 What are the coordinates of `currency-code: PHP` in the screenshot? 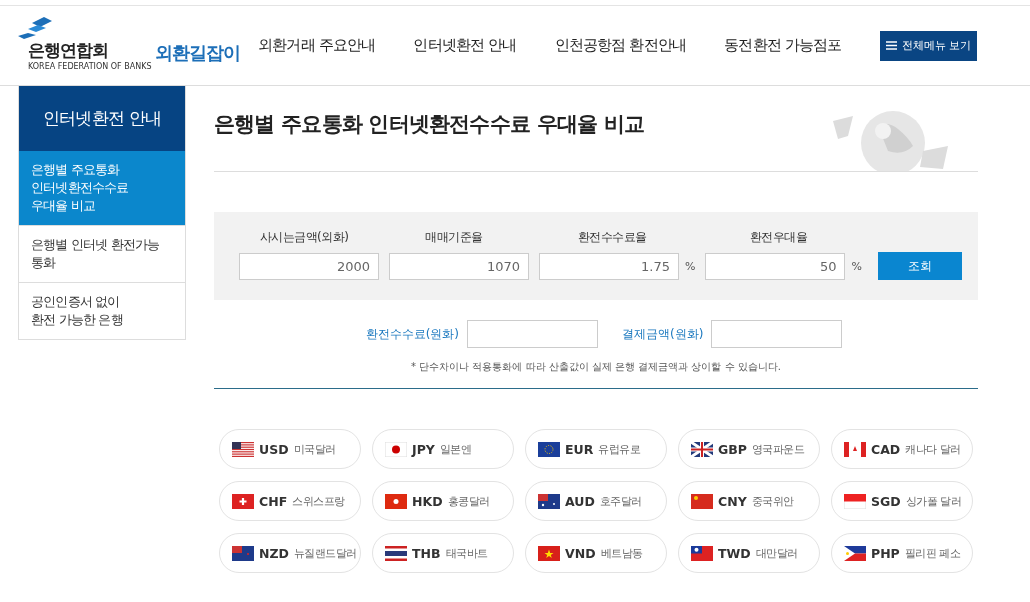 It's located at (885, 553).